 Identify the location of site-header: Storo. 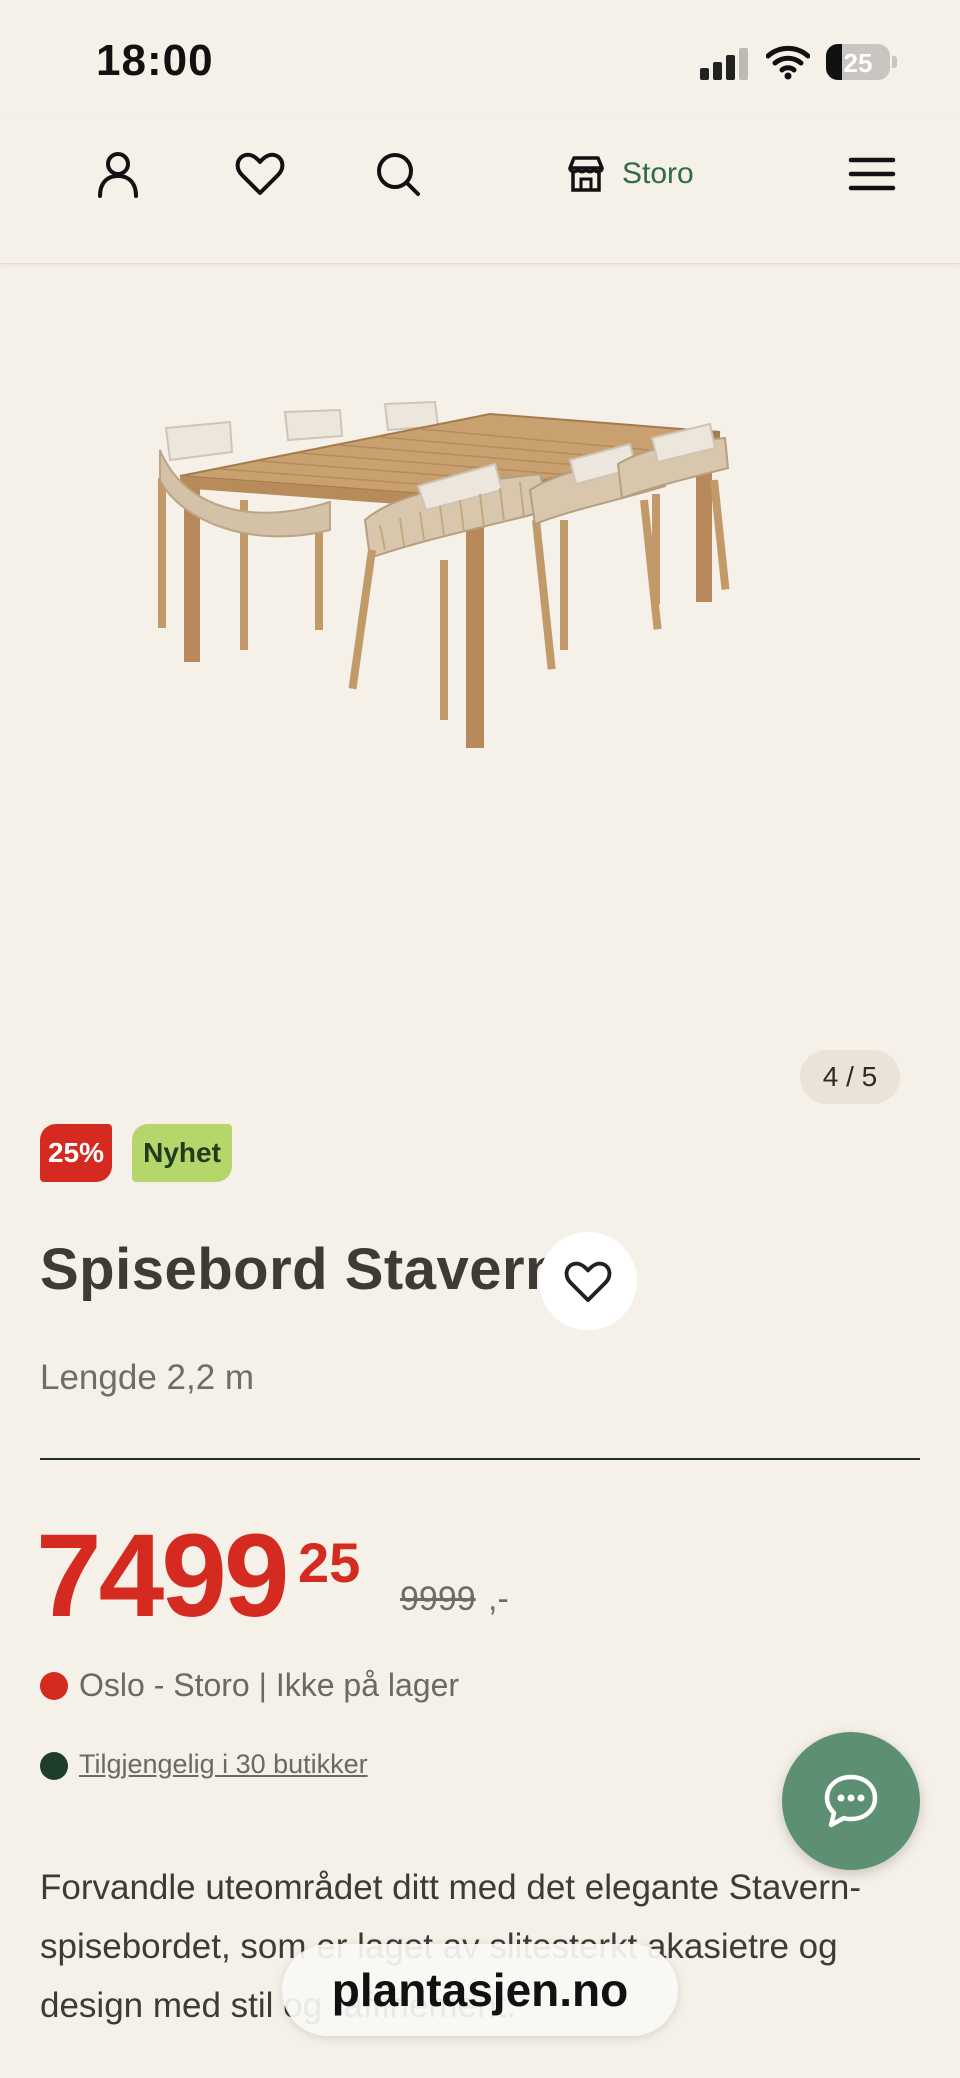
(480, 191).